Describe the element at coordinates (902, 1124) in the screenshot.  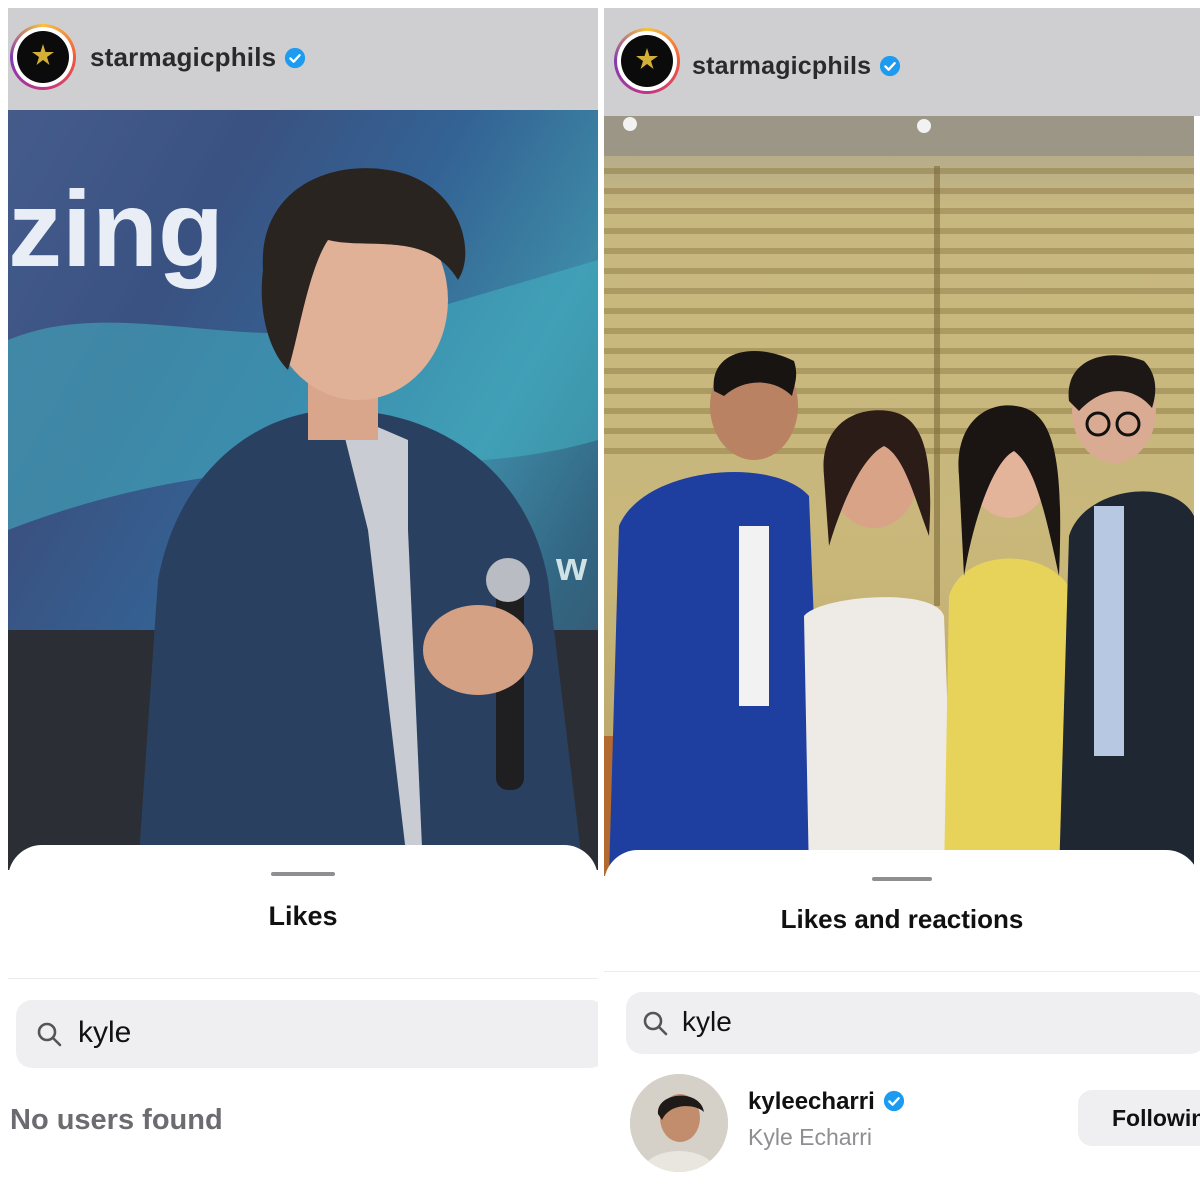
I see `user-result-row: kyleecharri Kyle Echarri Following` at that location.